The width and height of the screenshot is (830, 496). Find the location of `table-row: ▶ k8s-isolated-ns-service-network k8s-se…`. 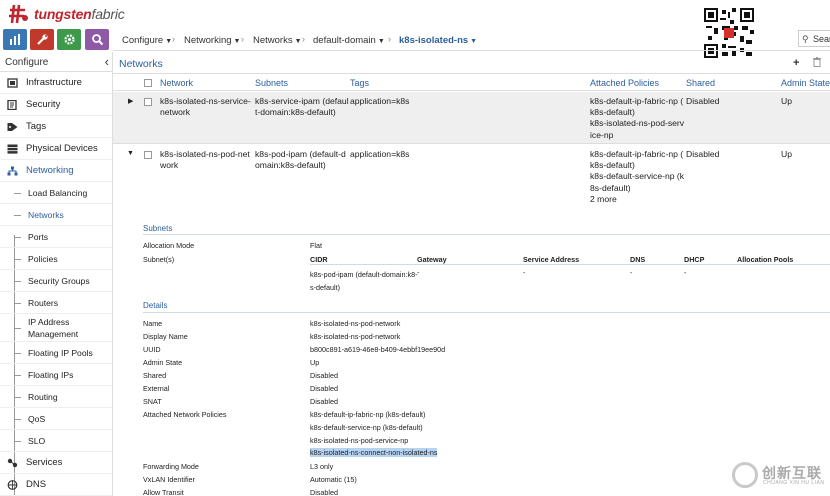

table-row: ▶ k8s-isolated-ns-service-network k8s-se… is located at coordinates (471, 118).